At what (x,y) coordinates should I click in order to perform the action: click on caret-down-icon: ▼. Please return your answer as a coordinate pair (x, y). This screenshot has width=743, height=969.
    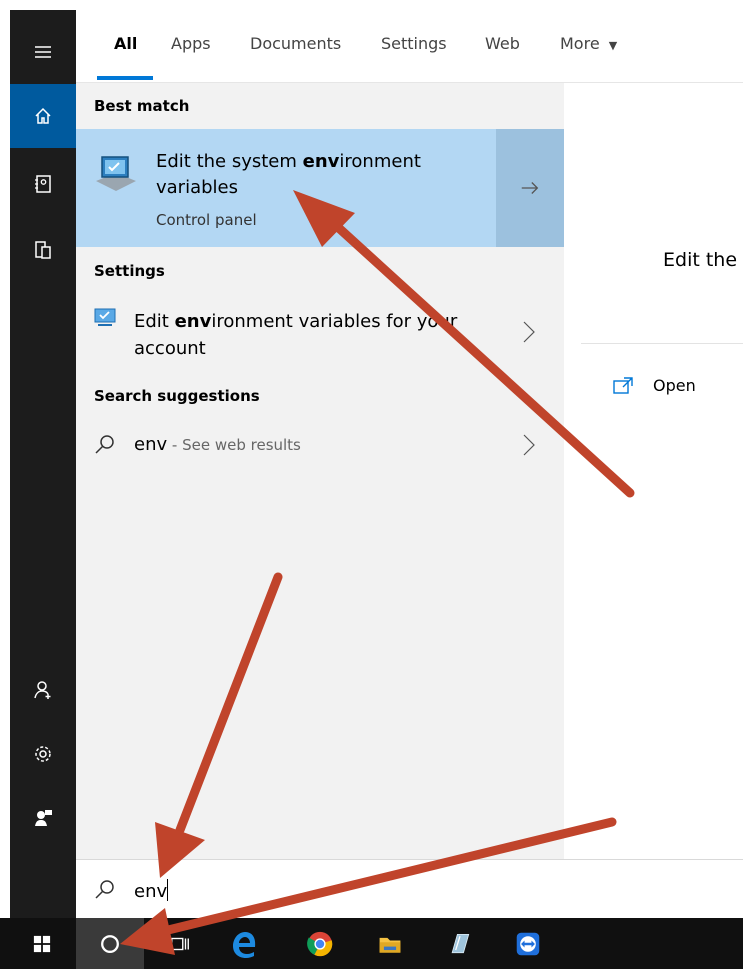
    Looking at the image, I should click on (613, 45).